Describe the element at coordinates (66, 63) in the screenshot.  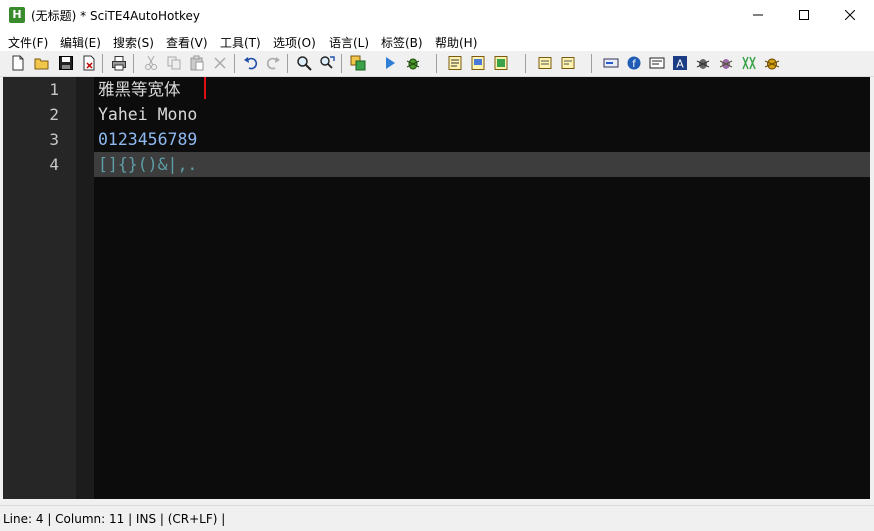
I see `save-icon` at that location.